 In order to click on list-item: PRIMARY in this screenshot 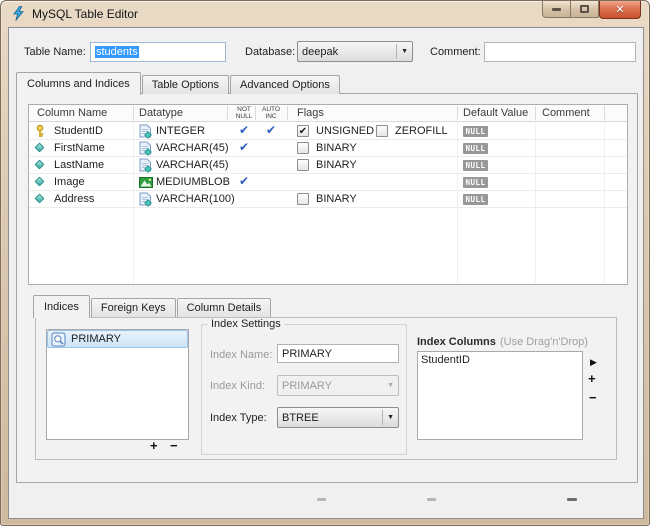, I will do `click(117, 339)`.